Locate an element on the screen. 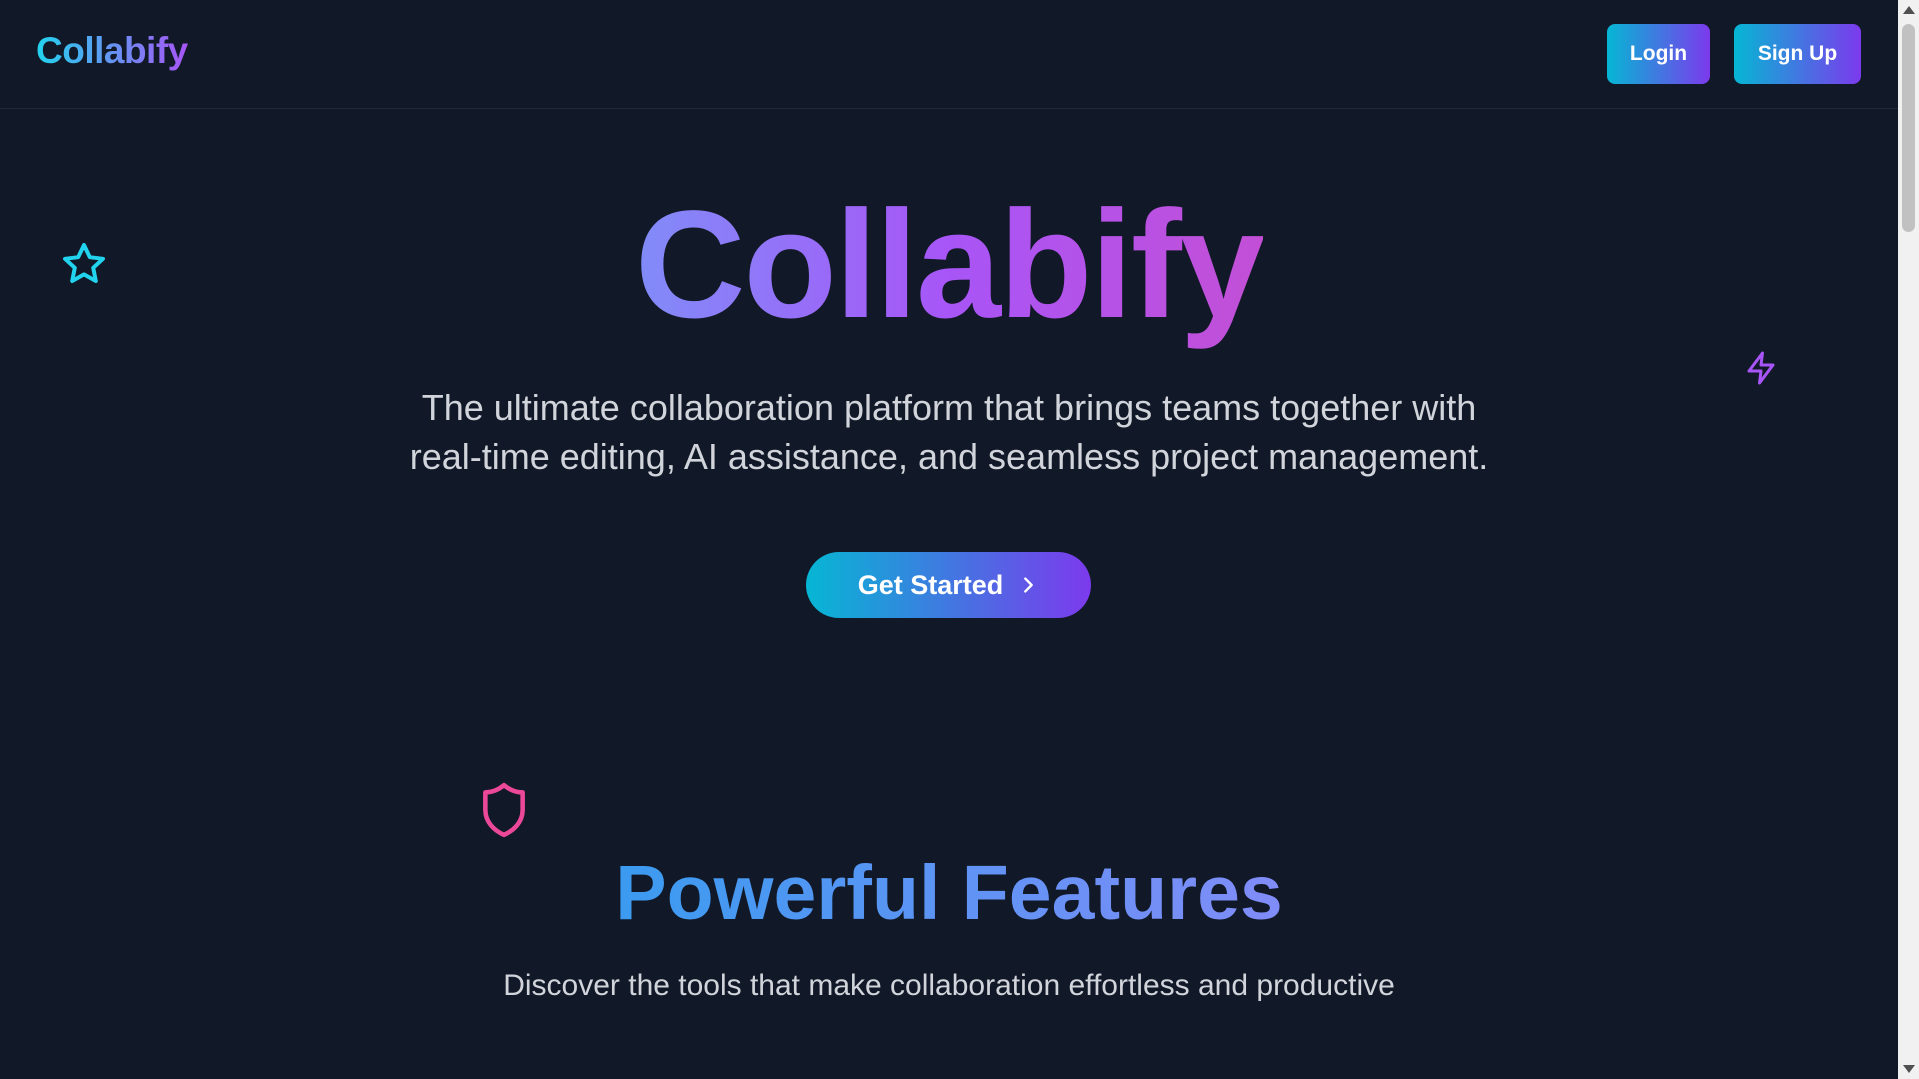  hero-title-text: Collabify is located at coordinates (949, 264).